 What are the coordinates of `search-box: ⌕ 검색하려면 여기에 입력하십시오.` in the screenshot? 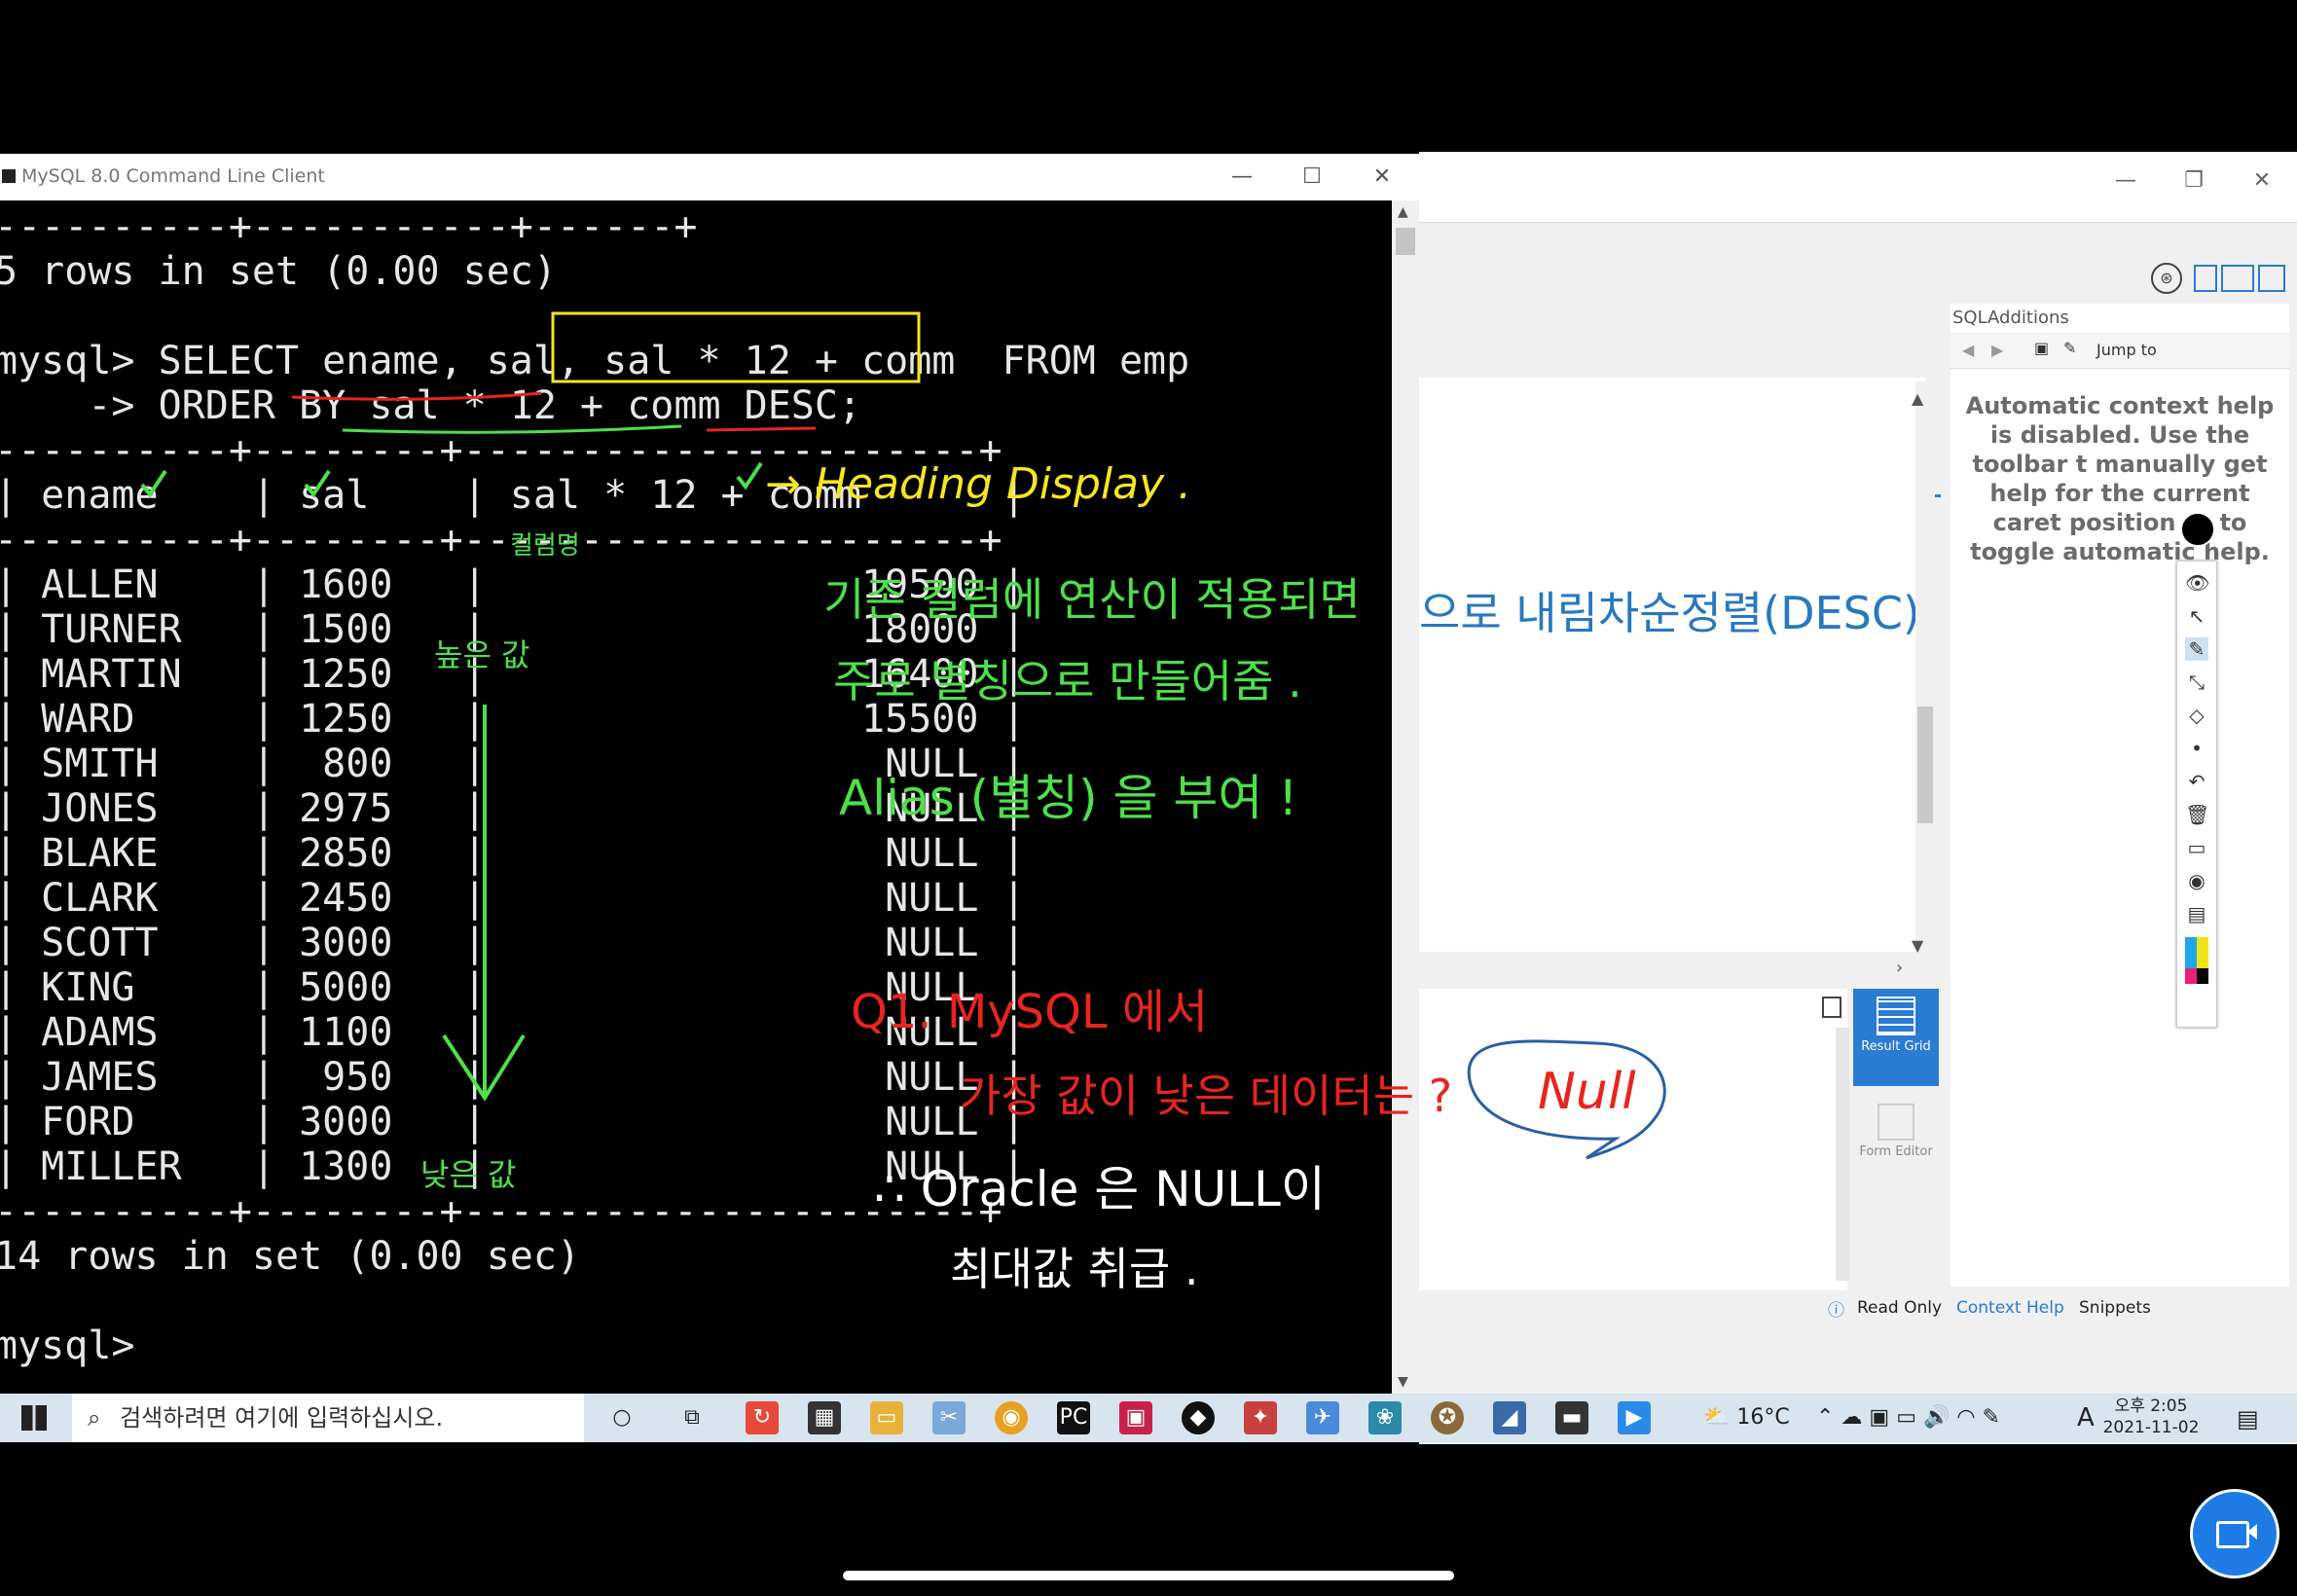 It's located at (328, 1418).